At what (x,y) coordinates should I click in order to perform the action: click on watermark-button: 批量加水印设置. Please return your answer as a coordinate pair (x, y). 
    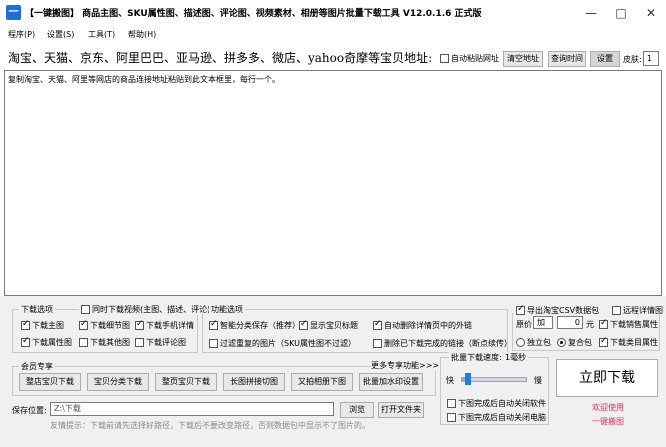
    Looking at the image, I should click on (391, 382).